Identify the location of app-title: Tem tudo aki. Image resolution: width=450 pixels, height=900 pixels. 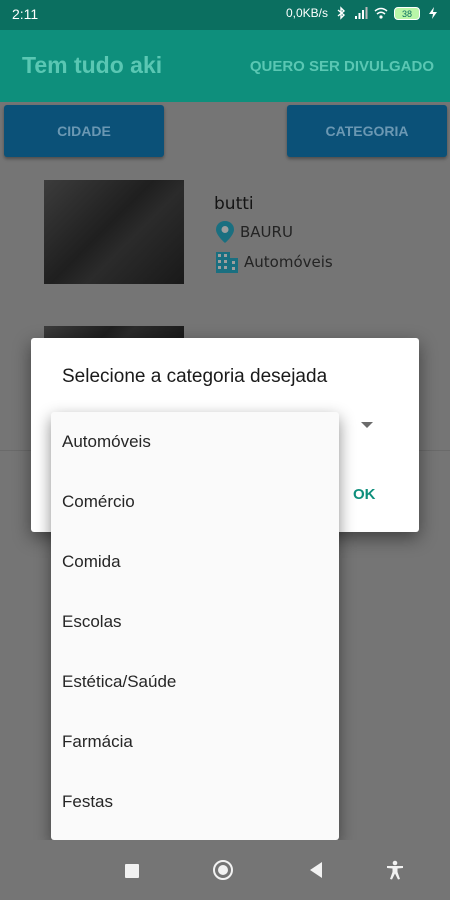
(92, 65).